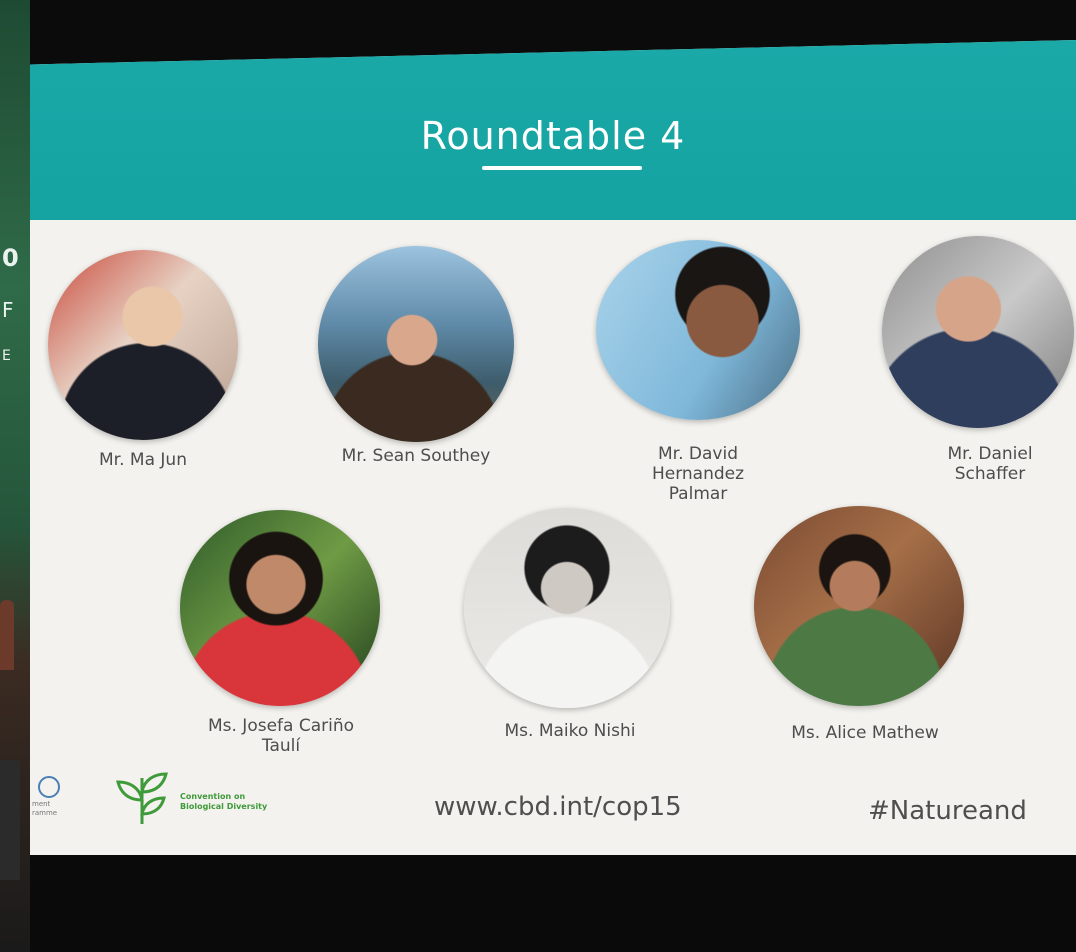 The height and width of the screenshot is (952, 1076). What do you see at coordinates (142, 798) in the screenshot?
I see `cbd-leaf-icon` at bounding box center [142, 798].